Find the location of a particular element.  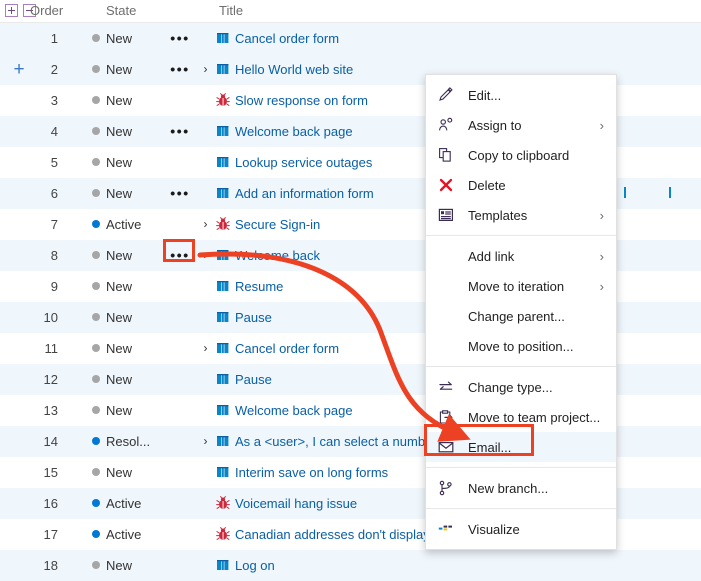

column-header-order: Order is located at coordinates (46, 10).